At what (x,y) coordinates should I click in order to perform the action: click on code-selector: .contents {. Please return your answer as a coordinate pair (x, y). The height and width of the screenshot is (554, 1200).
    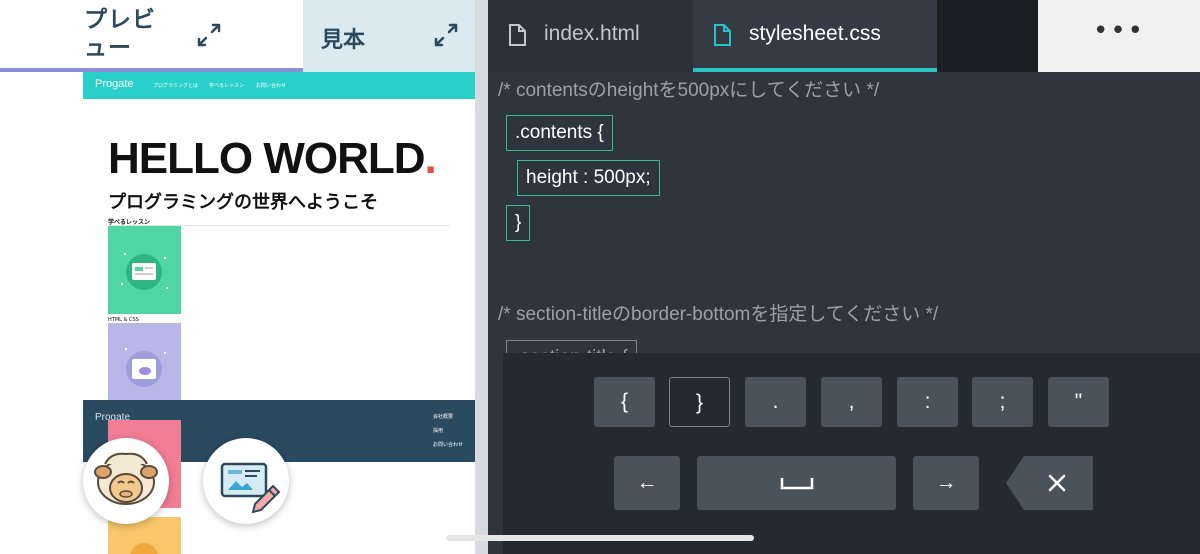
    Looking at the image, I should click on (559, 133).